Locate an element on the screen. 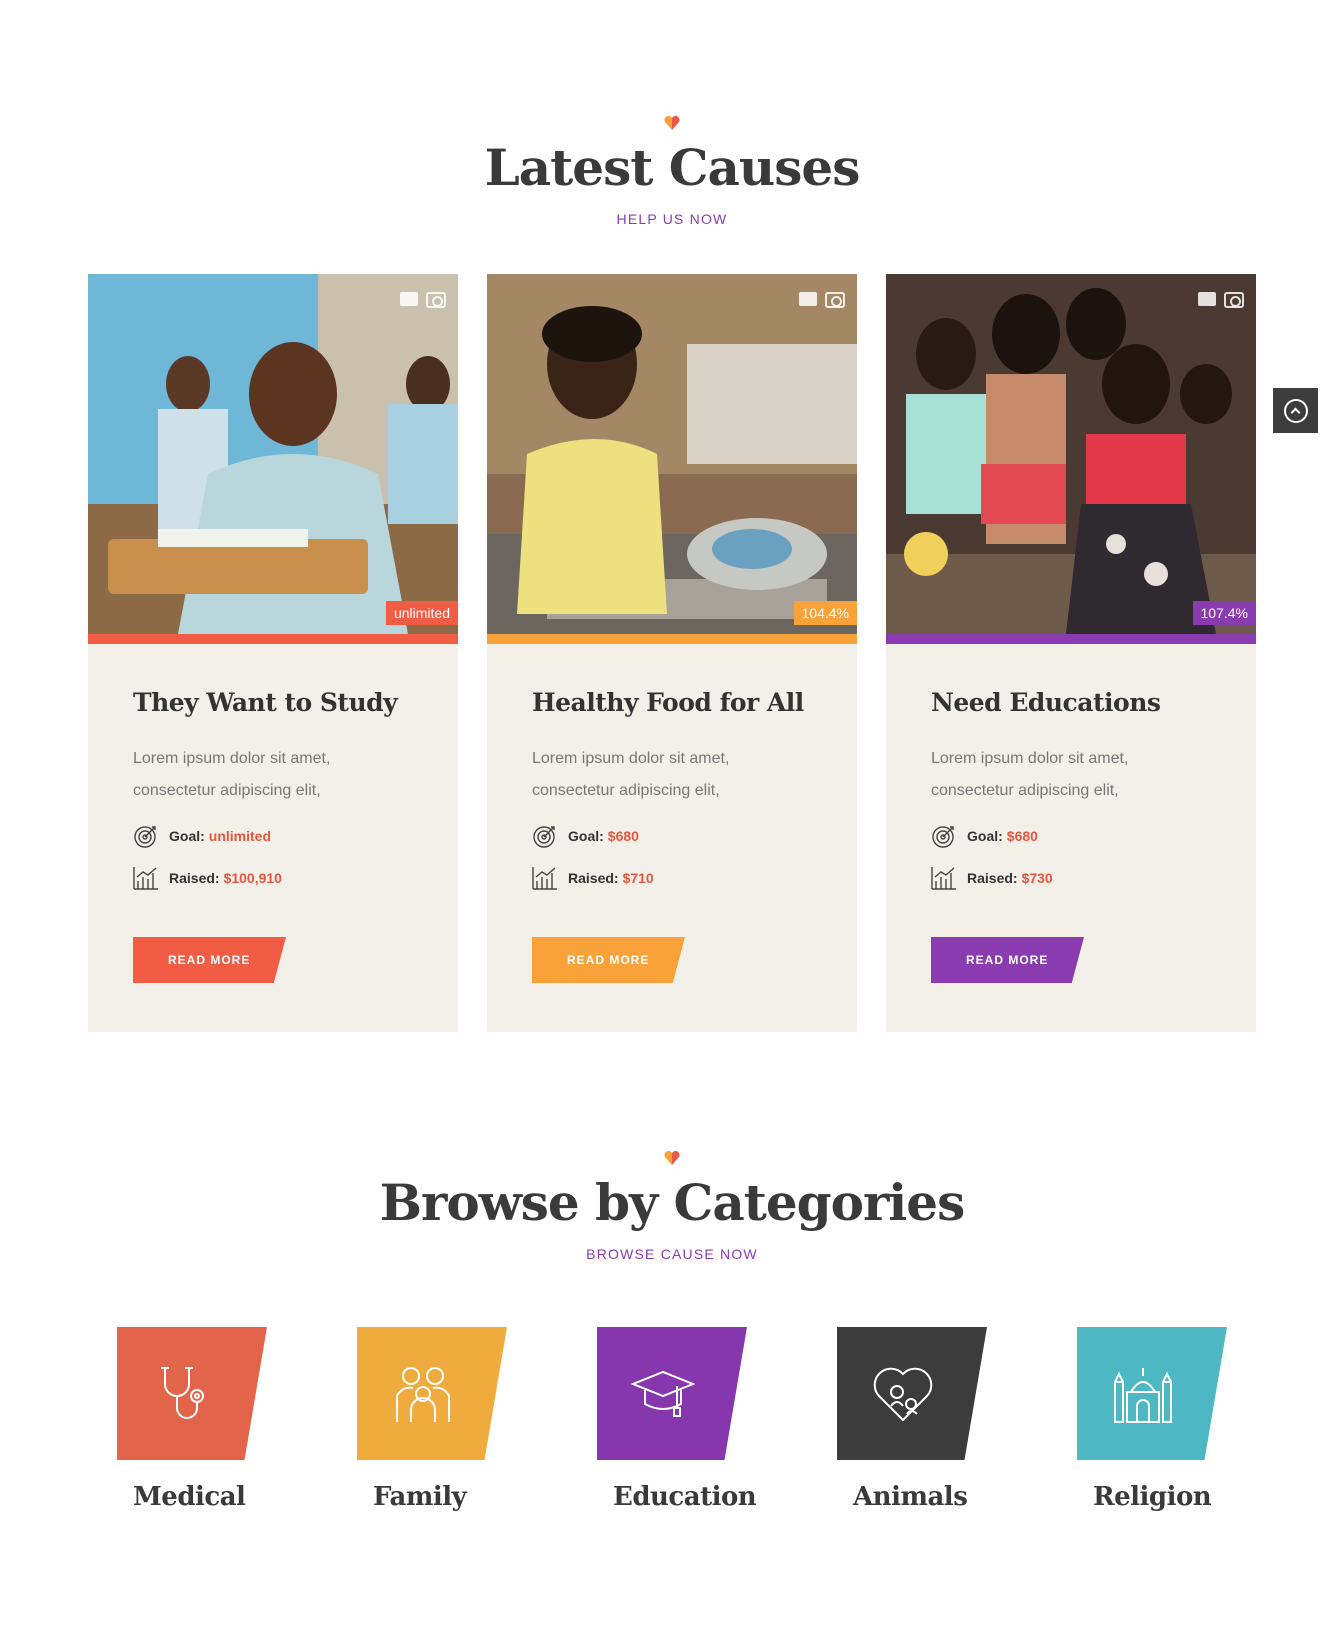 This screenshot has height=1634, width=1344. graduation-cap-icon is located at coordinates (663, 1393).